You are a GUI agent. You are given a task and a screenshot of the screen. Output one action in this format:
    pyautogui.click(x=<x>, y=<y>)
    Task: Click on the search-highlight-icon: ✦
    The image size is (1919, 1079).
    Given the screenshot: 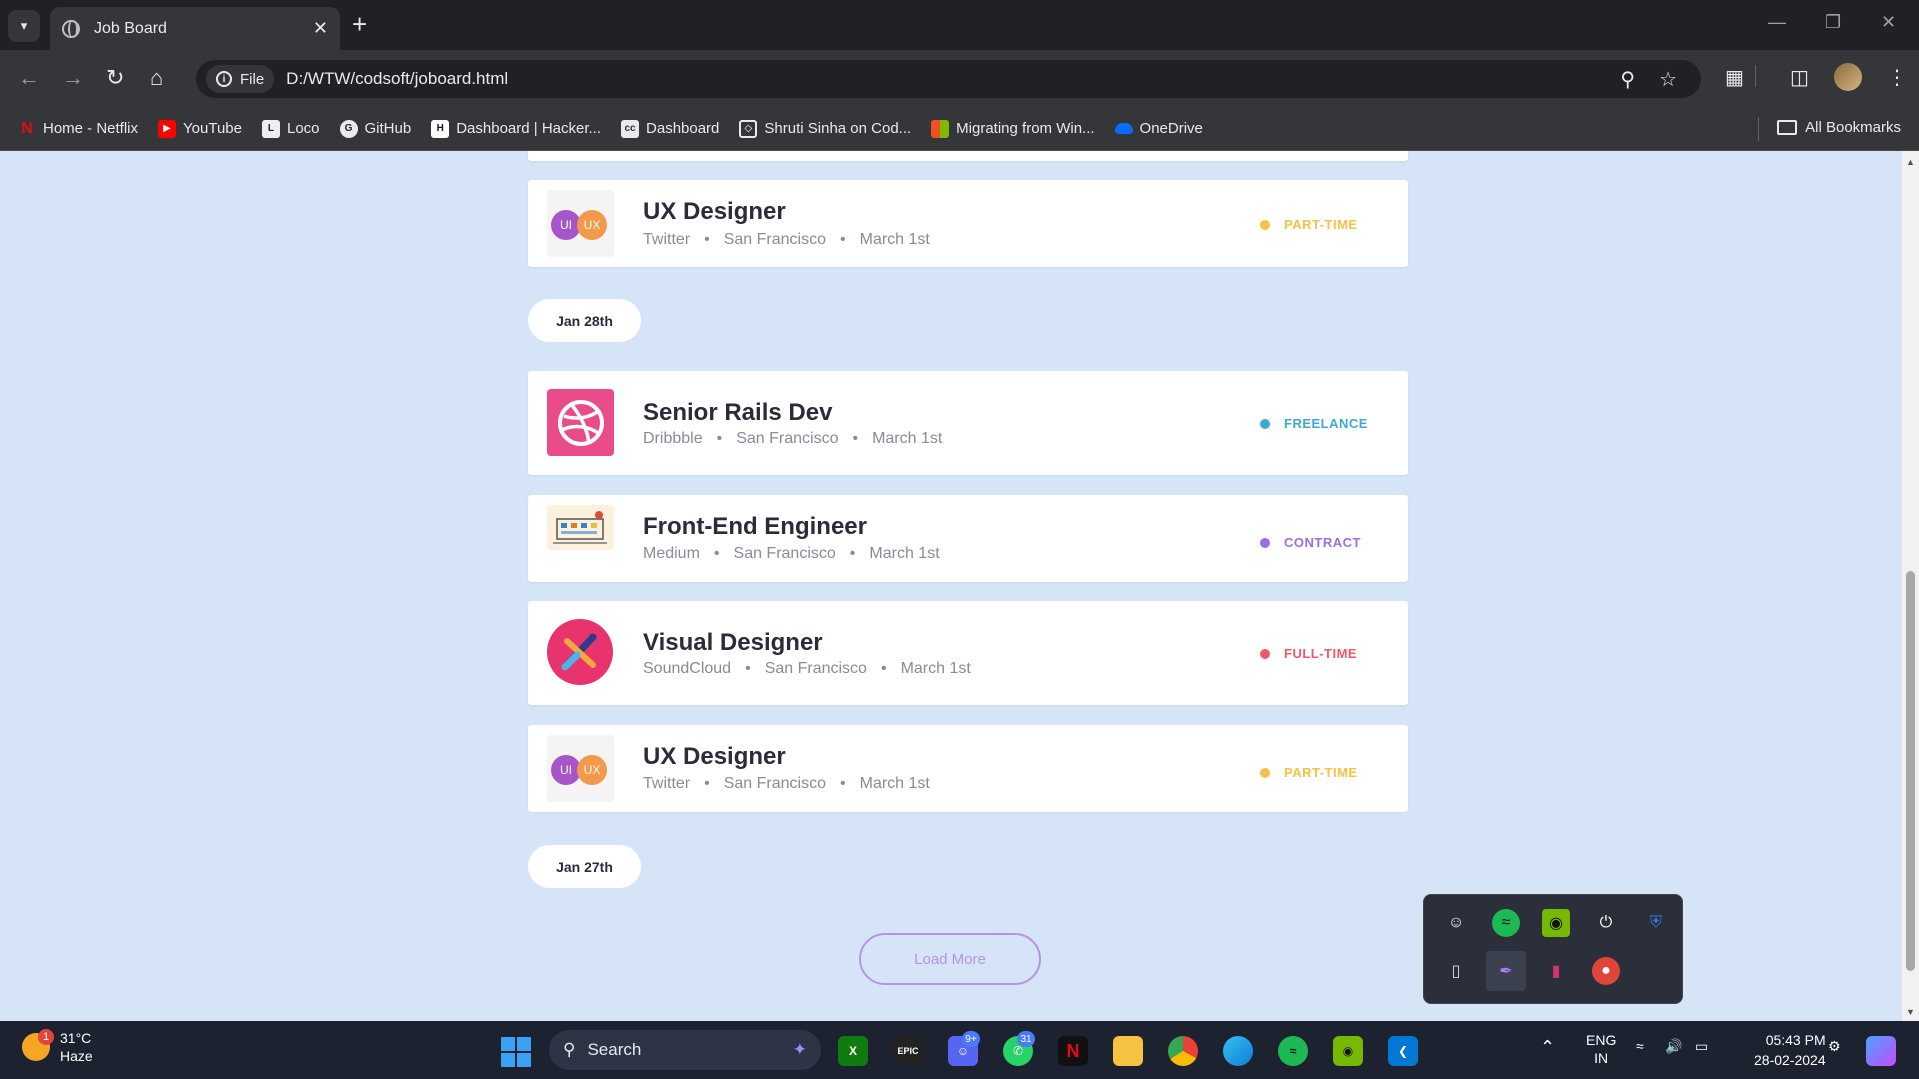 What is the action you would take?
    pyautogui.click(x=799, y=1049)
    